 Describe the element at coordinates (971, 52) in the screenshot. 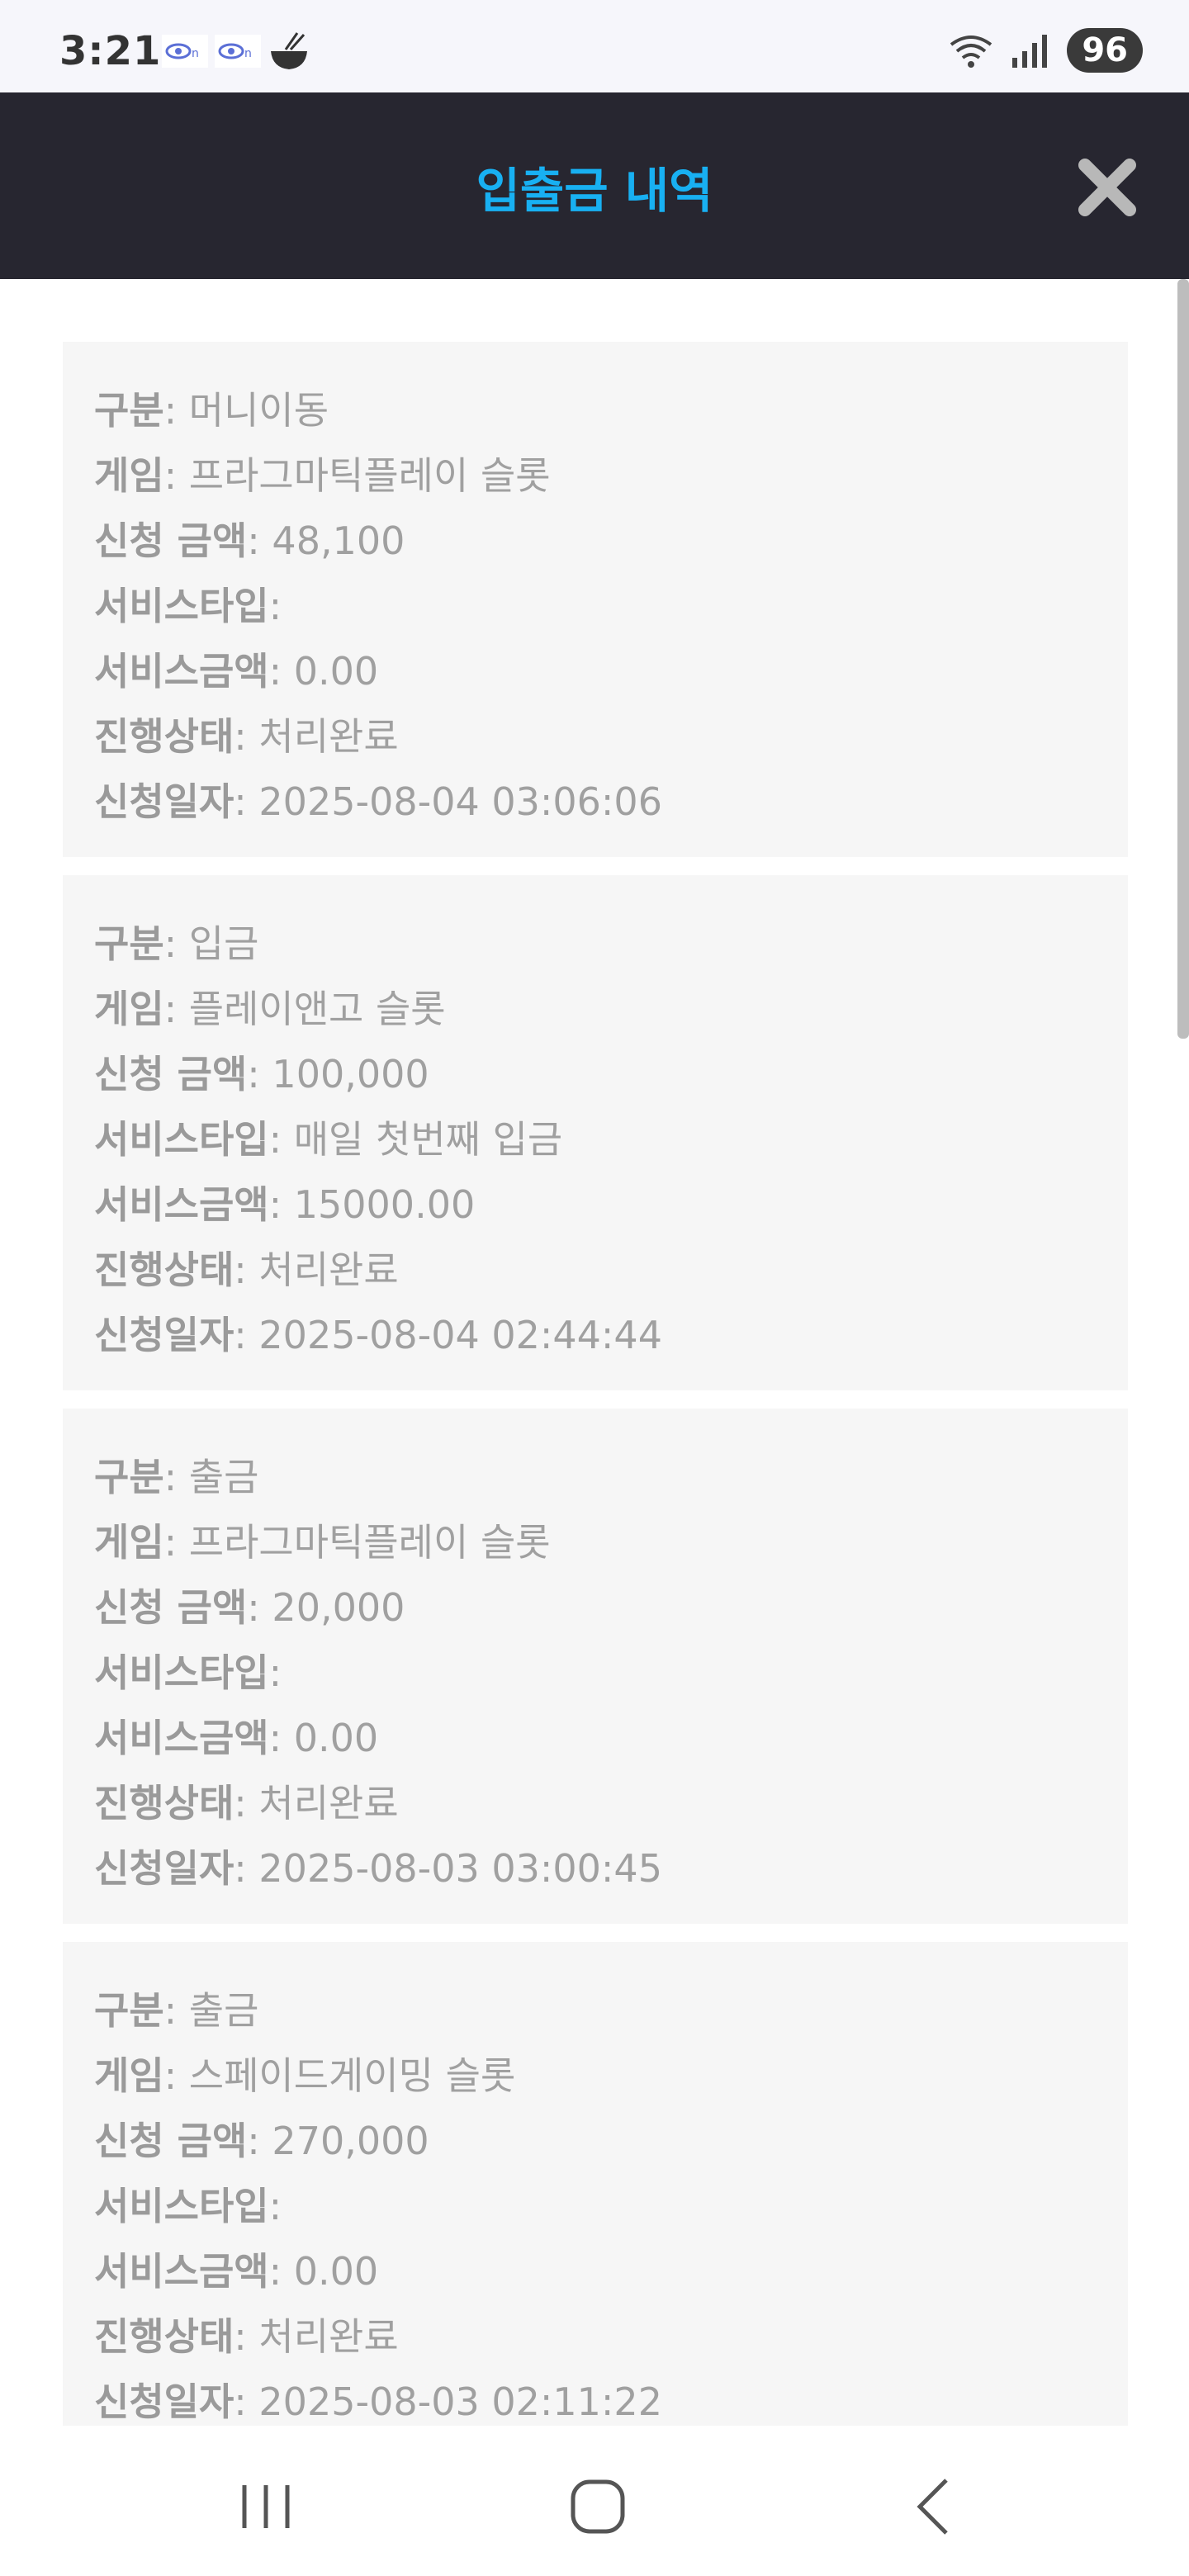

I see `wifi-icon` at that location.